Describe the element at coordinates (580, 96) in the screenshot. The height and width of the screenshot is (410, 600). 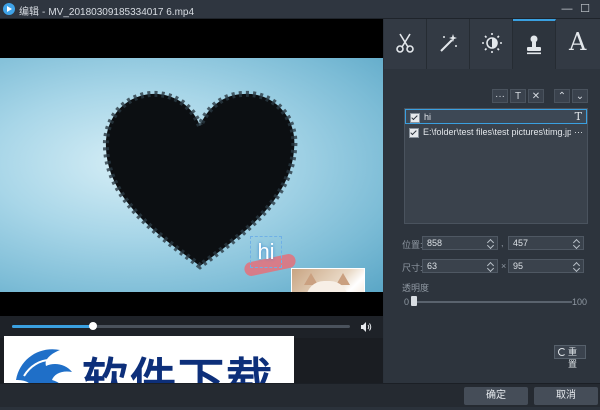
I see `move-down-button: ⌄` at that location.